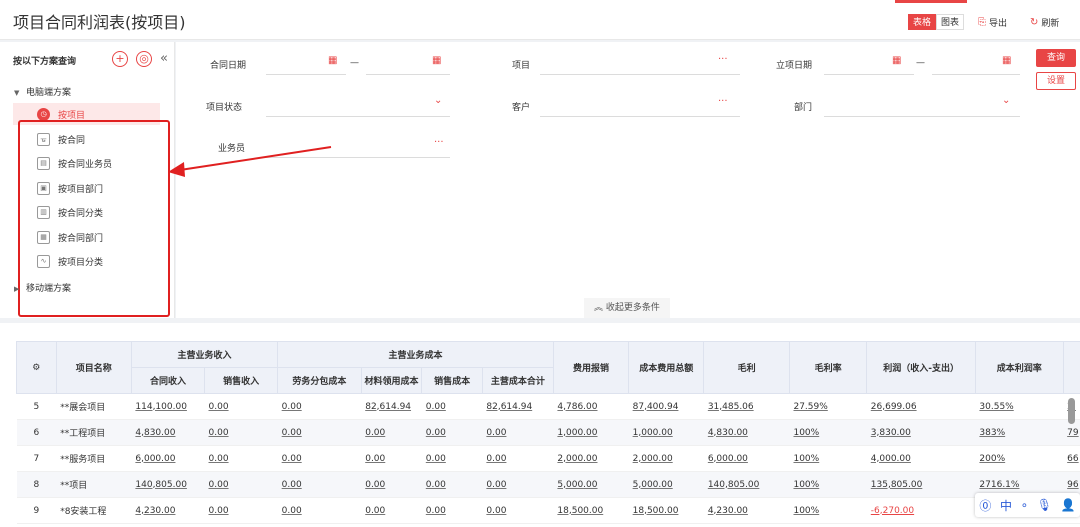 This screenshot has height=527, width=1080. Describe the element at coordinates (36, 367) in the screenshot. I see `column-settings-icon: ⚙` at that location.